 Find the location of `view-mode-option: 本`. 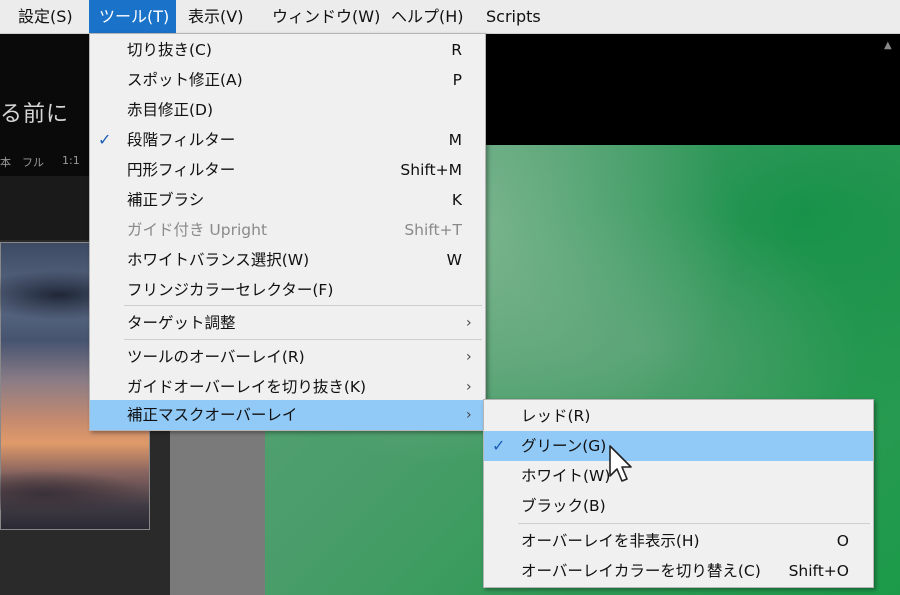

view-mode-option: 本 is located at coordinates (5, 162).